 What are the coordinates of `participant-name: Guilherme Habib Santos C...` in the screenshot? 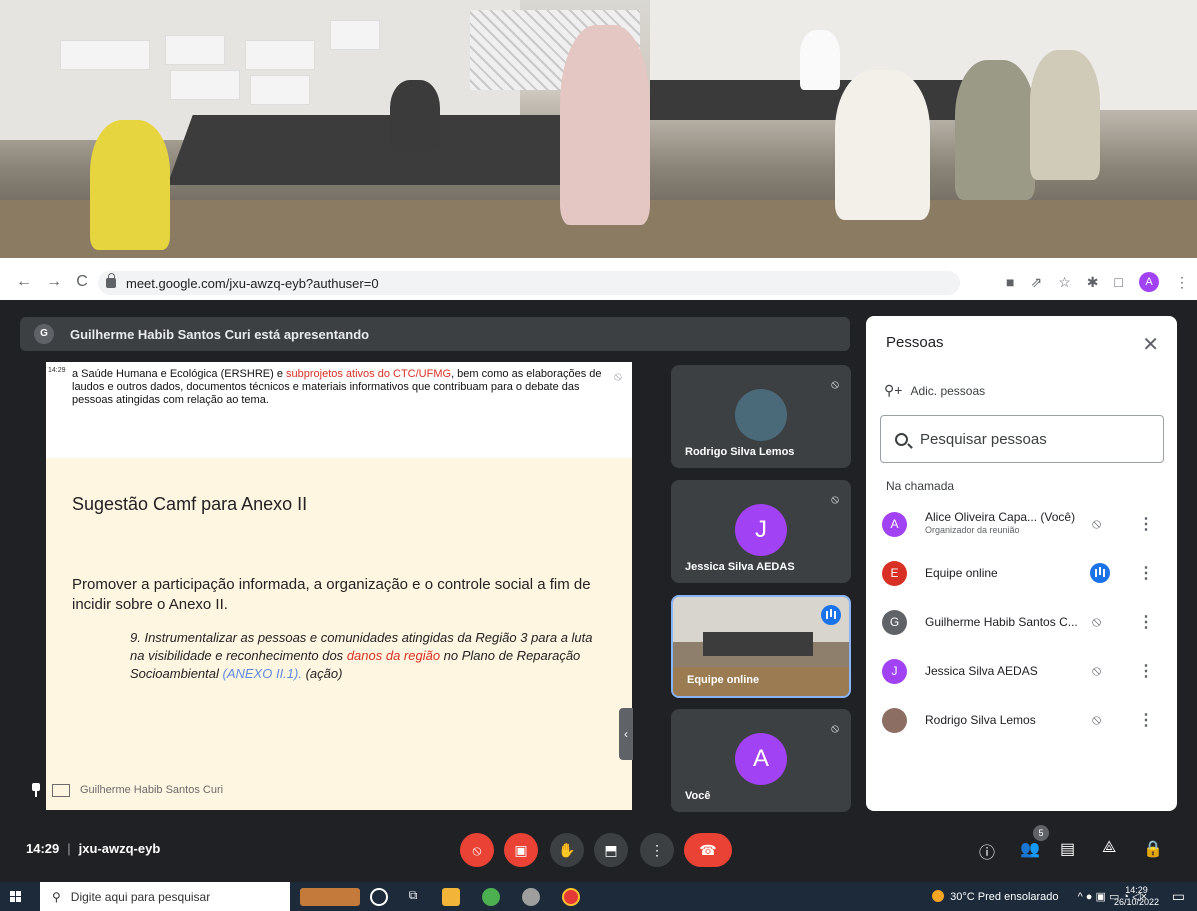 It's located at (1001, 622).